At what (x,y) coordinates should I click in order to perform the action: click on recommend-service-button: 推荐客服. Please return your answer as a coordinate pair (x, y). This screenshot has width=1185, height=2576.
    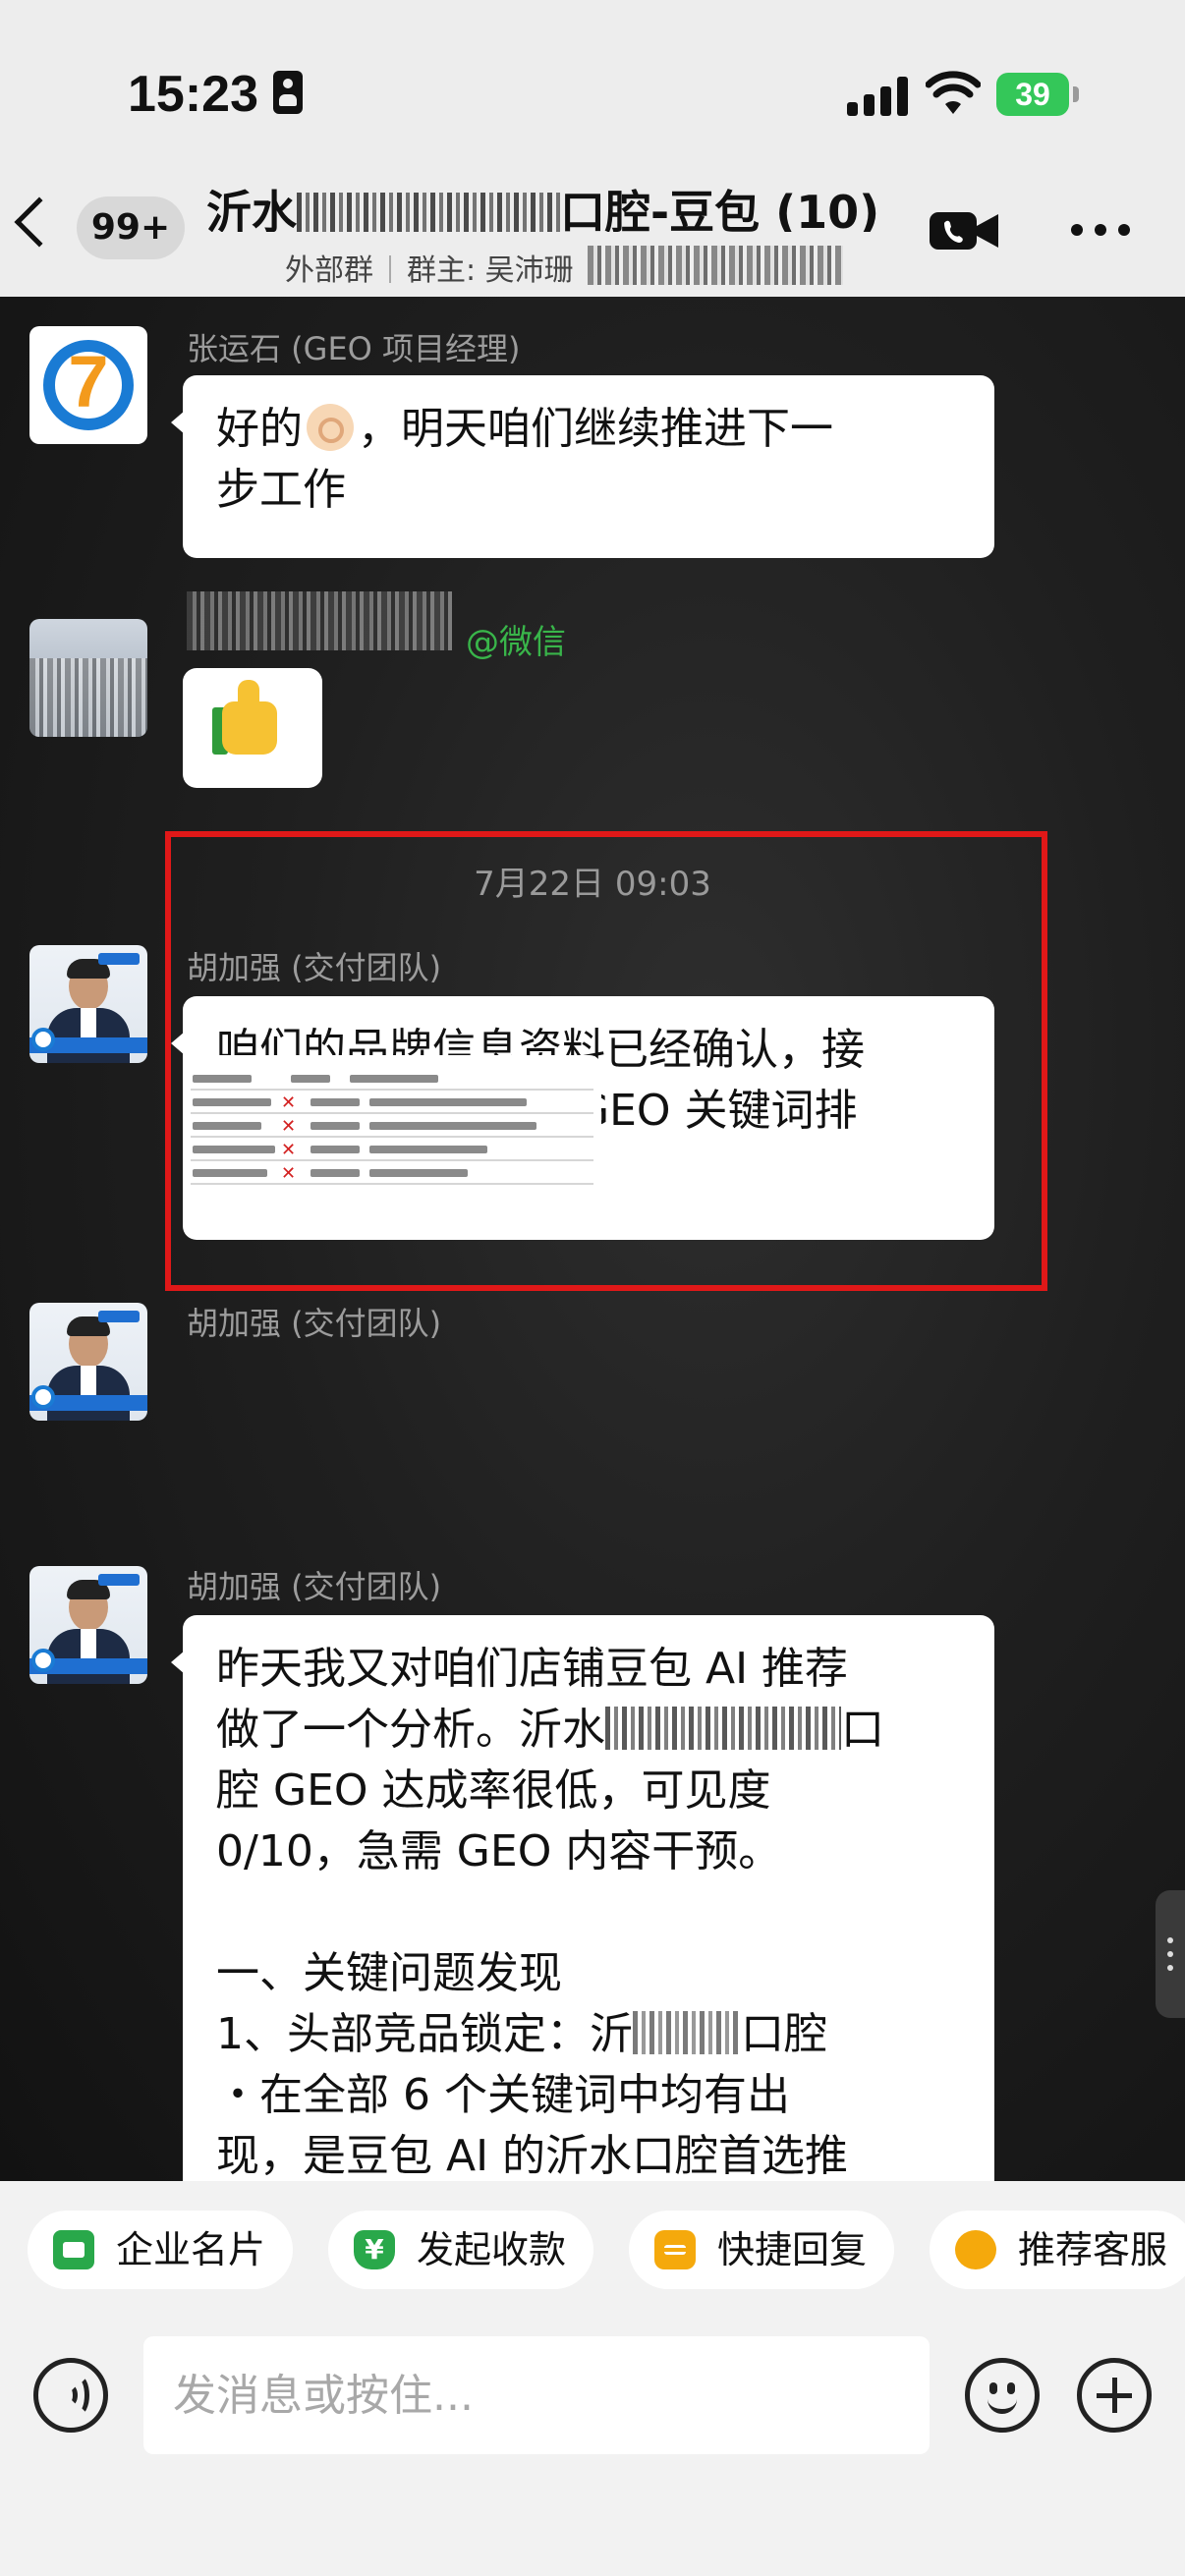
    Looking at the image, I should click on (1057, 2250).